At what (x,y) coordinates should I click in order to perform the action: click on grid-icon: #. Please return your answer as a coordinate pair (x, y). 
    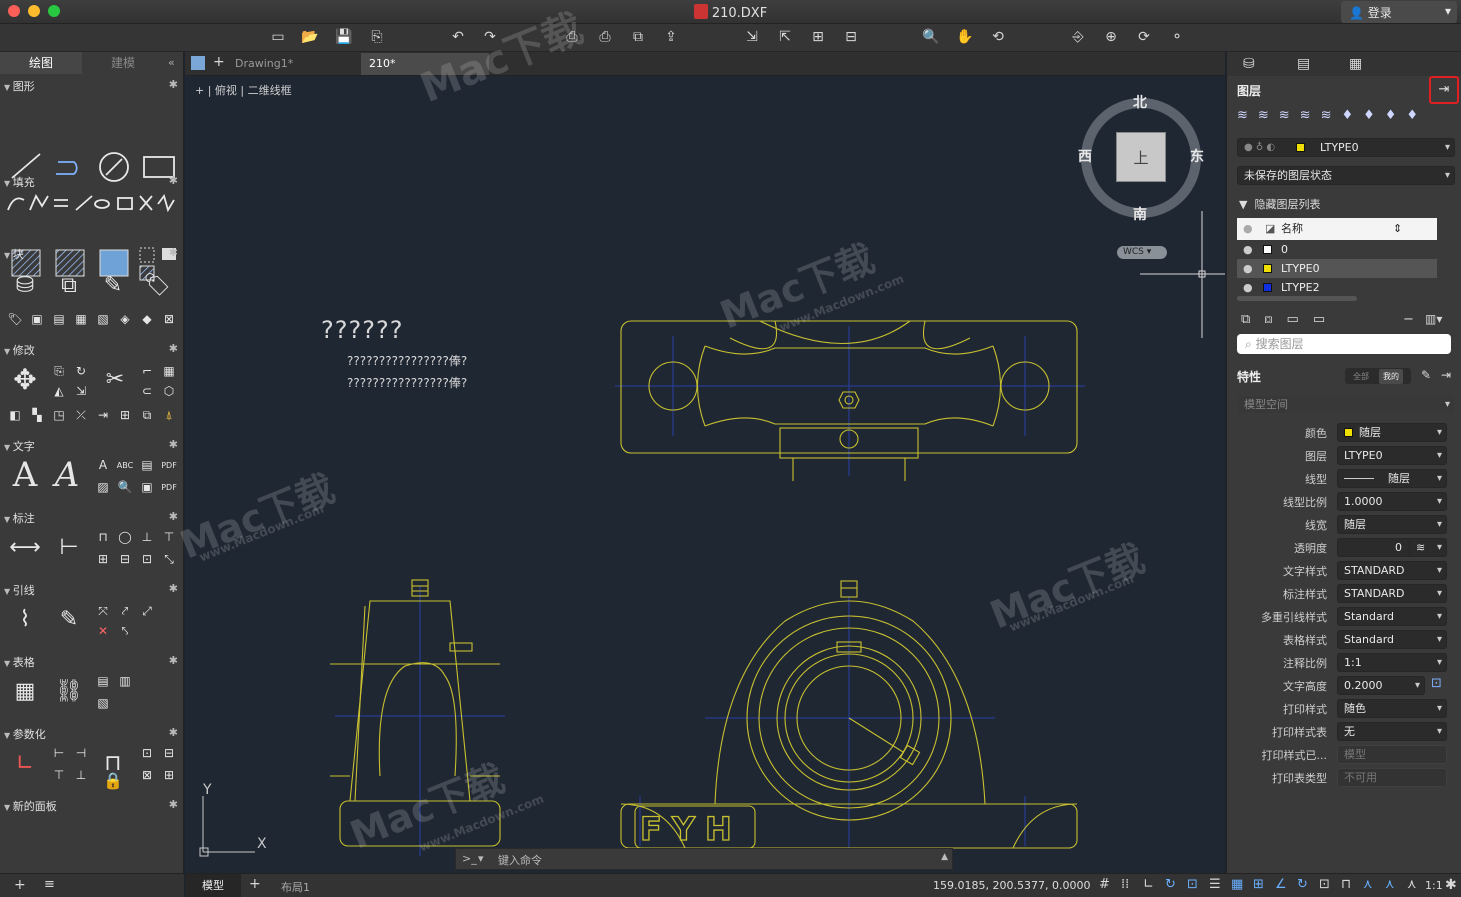
    Looking at the image, I should click on (1104, 884).